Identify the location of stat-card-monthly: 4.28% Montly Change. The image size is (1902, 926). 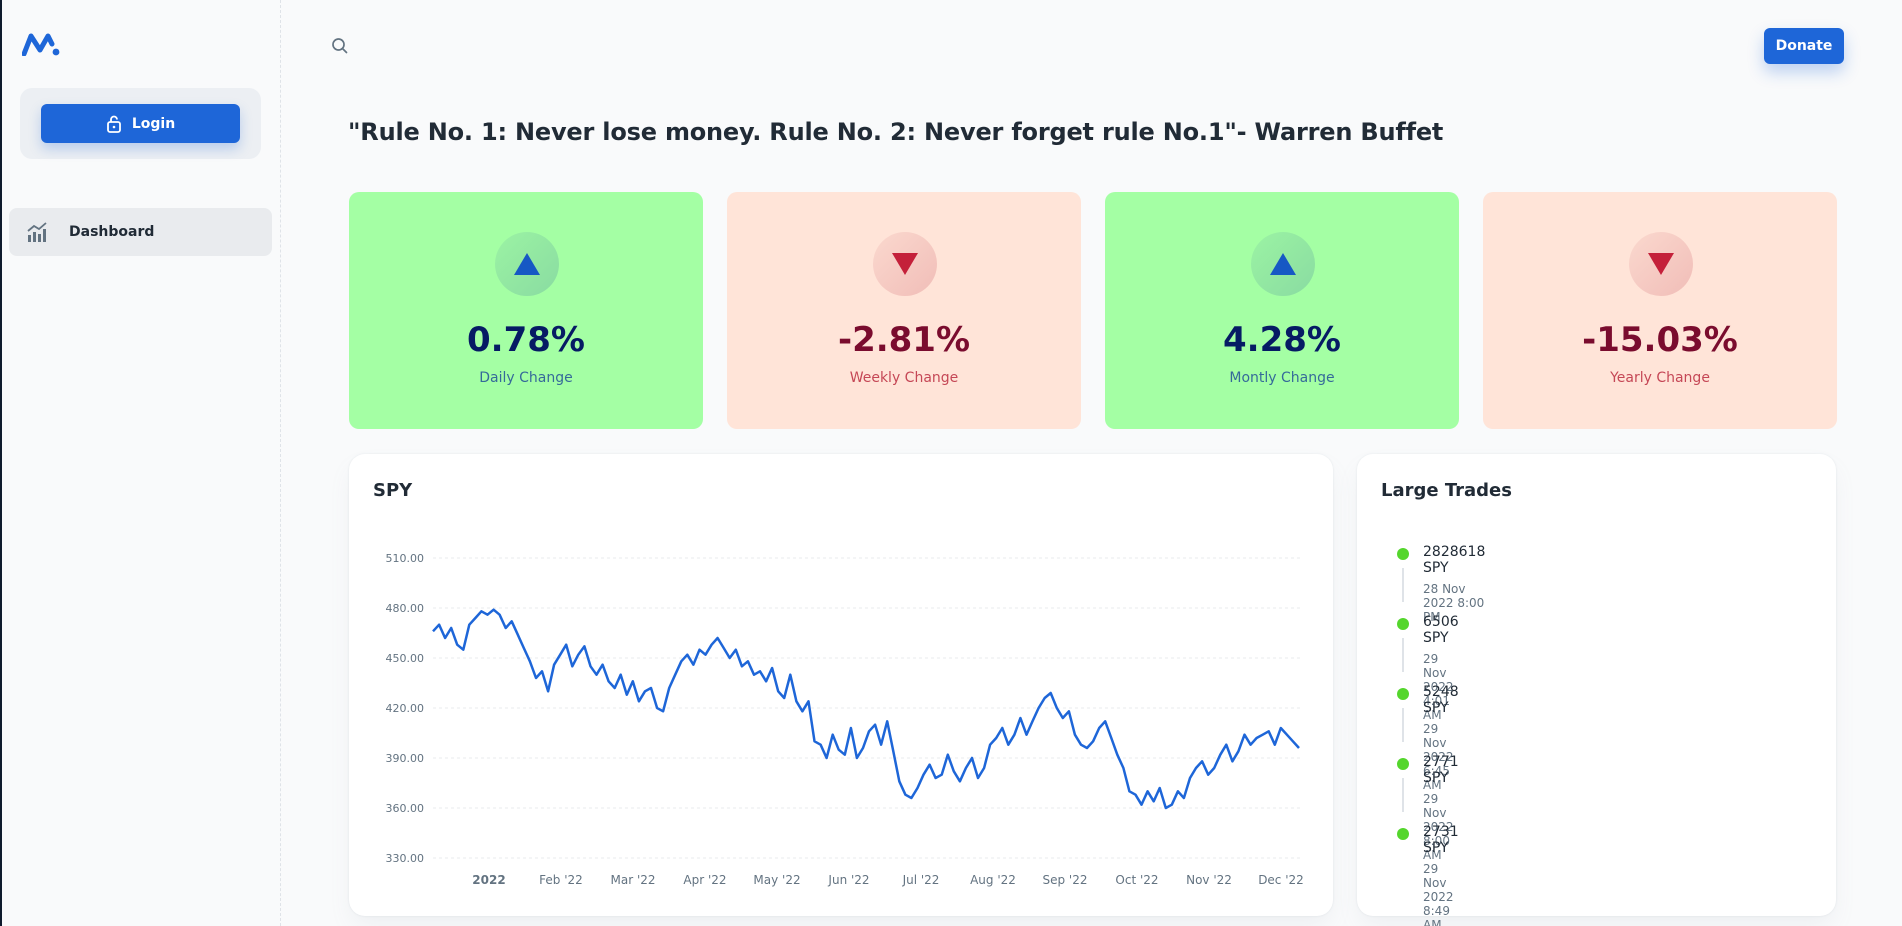
(1282, 310).